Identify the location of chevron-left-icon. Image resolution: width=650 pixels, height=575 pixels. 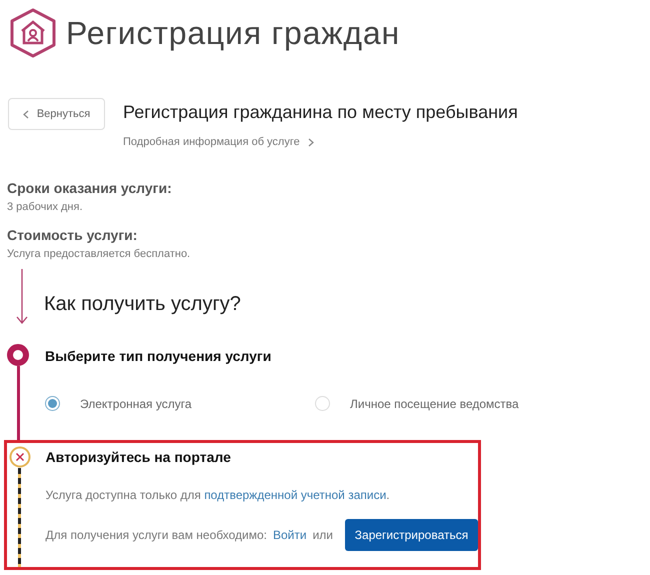
(25, 114).